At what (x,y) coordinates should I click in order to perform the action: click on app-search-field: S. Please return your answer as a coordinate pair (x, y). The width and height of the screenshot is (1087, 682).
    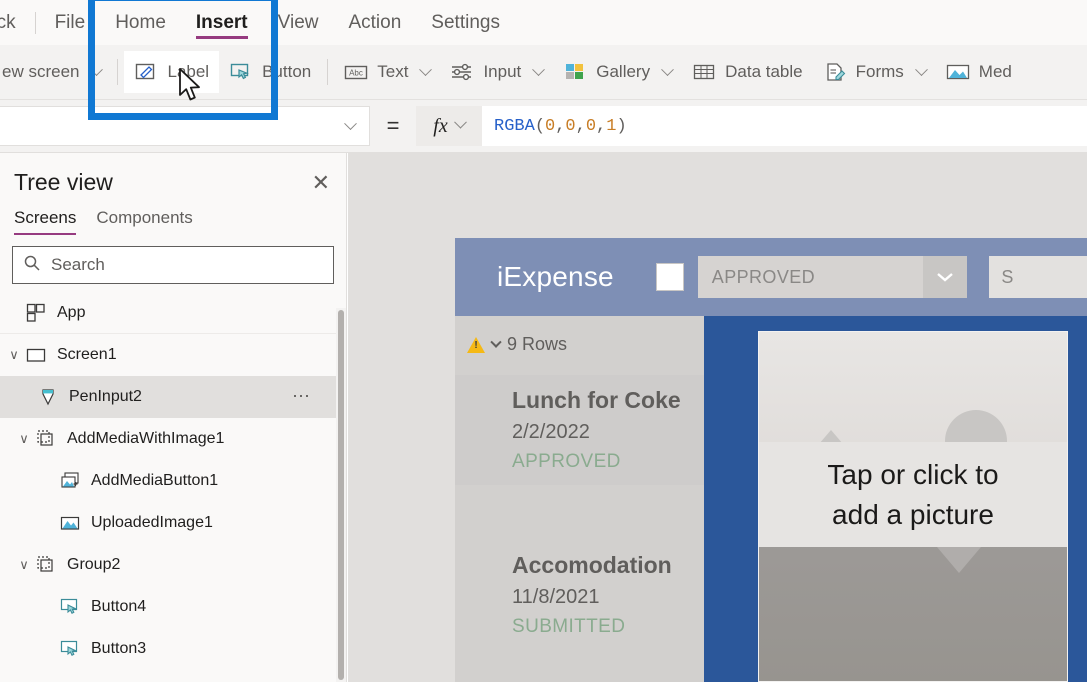
    Looking at the image, I should click on (1038, 277).